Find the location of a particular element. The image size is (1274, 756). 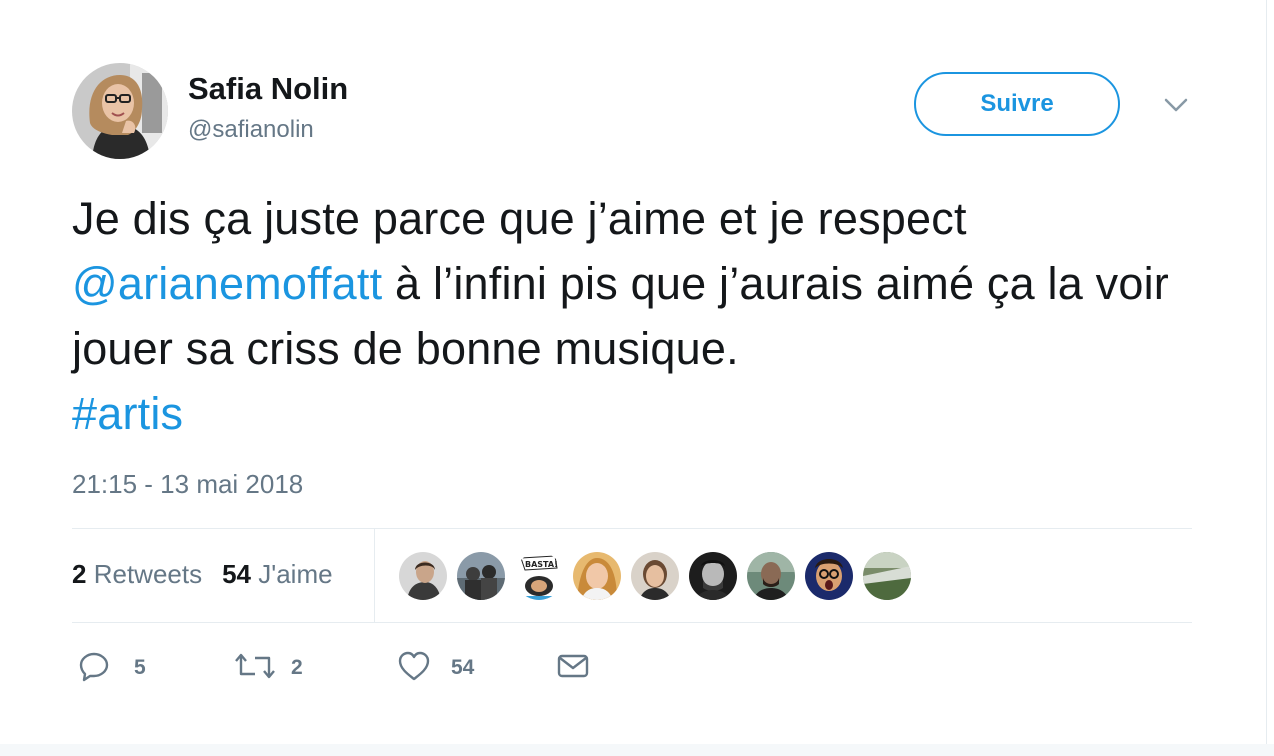

liker-avatar-3: BASTA! is located at coordinates (539, 576).